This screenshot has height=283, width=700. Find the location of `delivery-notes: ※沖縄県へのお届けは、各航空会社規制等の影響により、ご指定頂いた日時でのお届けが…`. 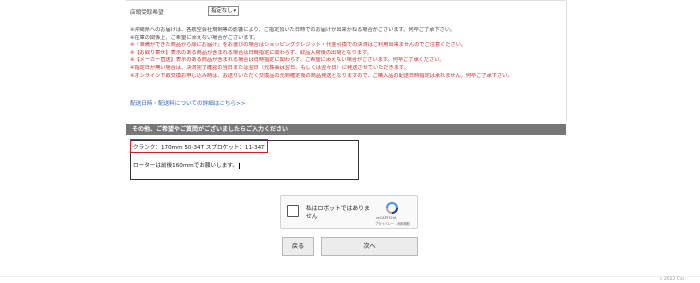

delivery-notes: ※沖縄県へのお届けは、各航空会社規制等の影響により、ご指定頂いた日時でのお届けが… is located at coordinates (350, 53).